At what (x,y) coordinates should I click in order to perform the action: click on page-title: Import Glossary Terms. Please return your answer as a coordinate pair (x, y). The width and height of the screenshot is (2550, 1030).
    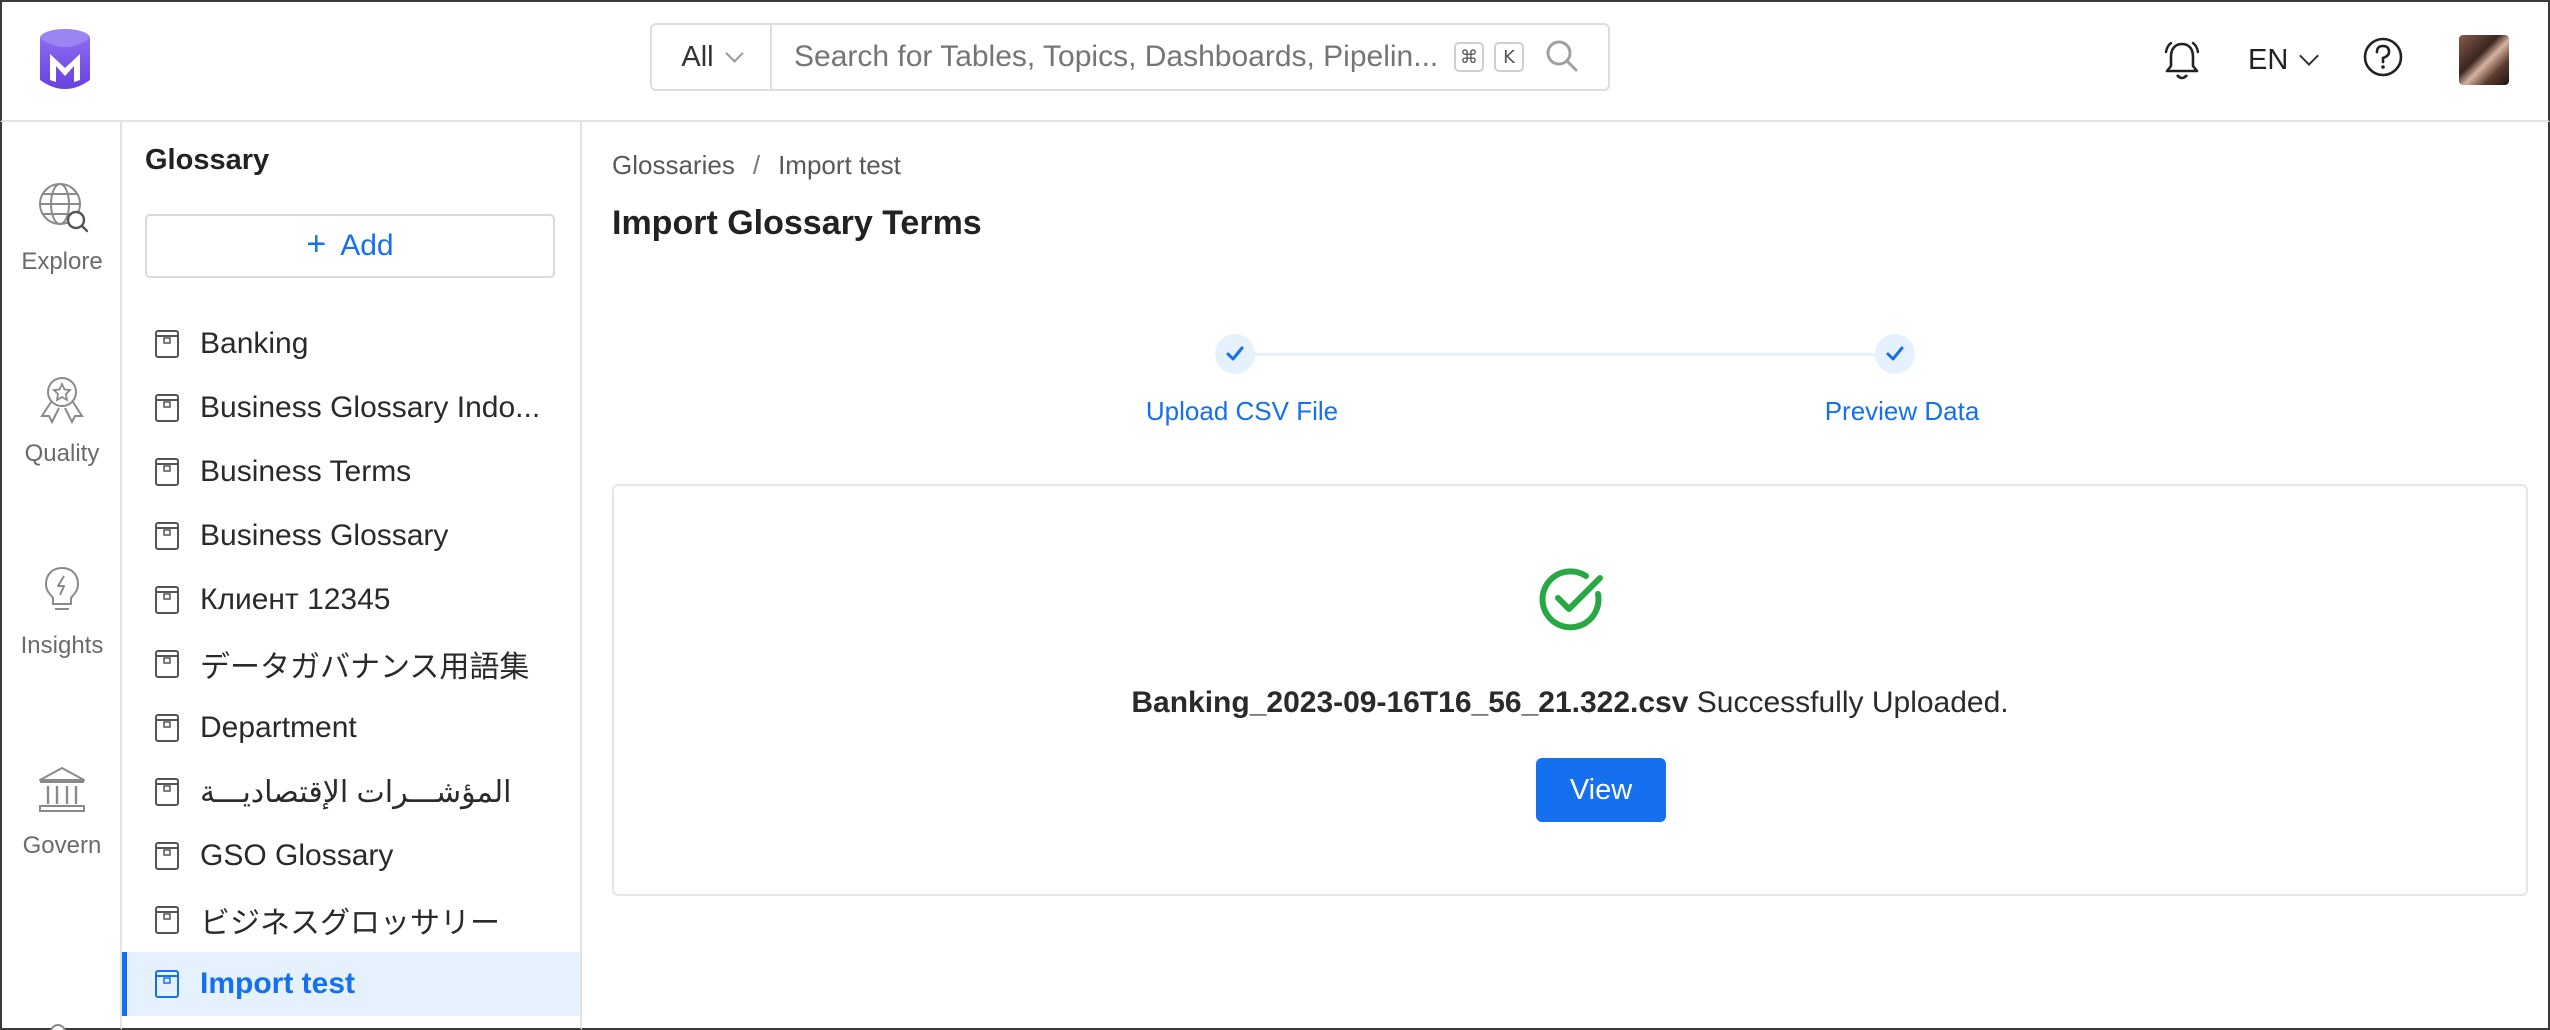
    Looking at the image, I should click on (797, 223).